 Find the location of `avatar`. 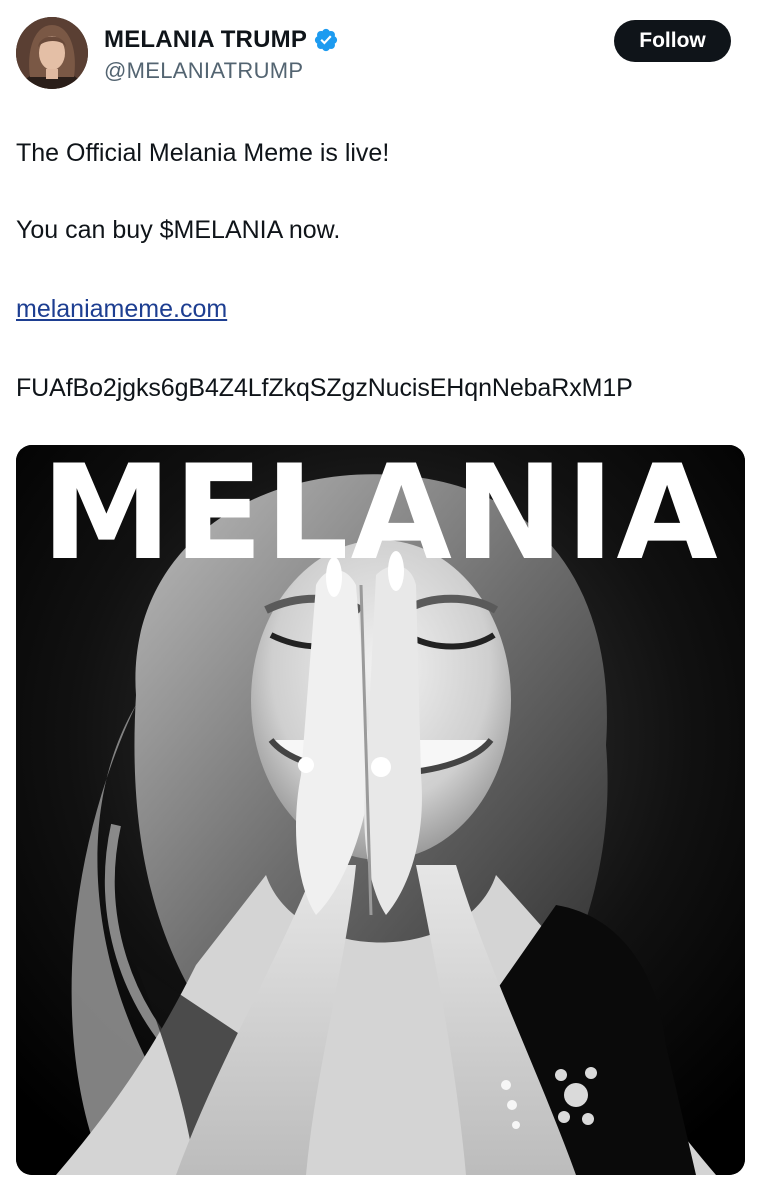

avatar is located at coordinates (52, 53).